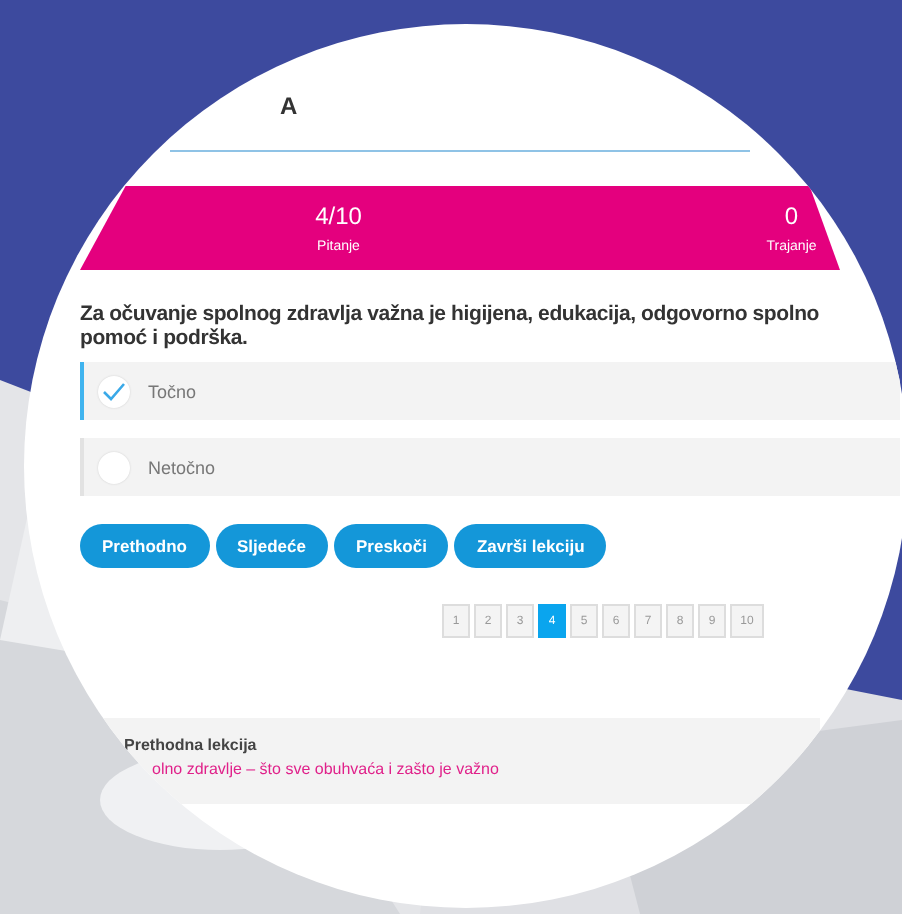 Image resolution: width=902 pixels, height=914 pixels. What do you see at coordinates (391, 546) in the screenshot?
I see `nav-button: Preskoči` at bounding box center [391, 546].